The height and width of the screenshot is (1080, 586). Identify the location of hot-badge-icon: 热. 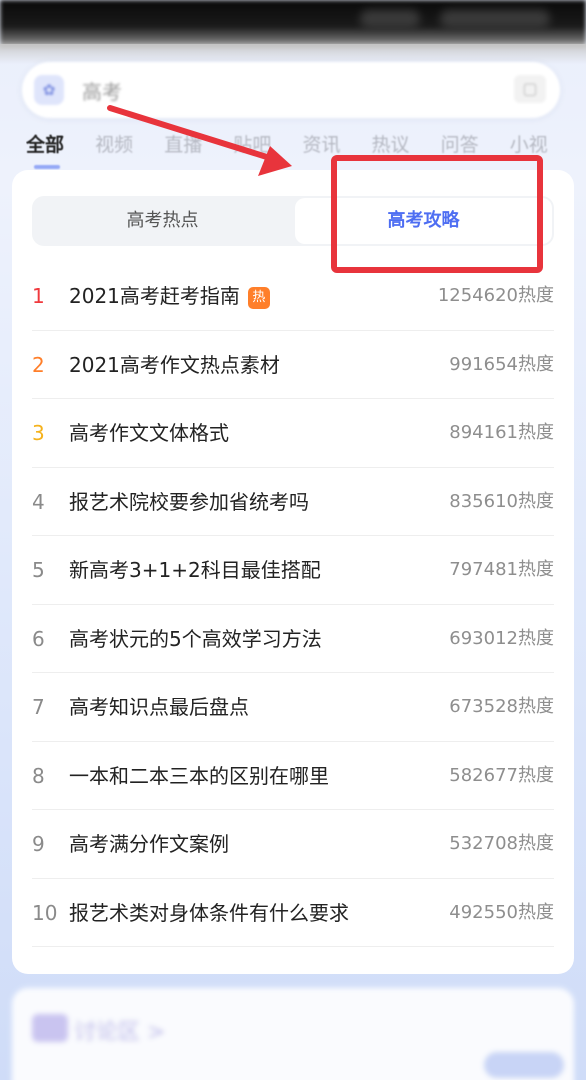
(258, 298).